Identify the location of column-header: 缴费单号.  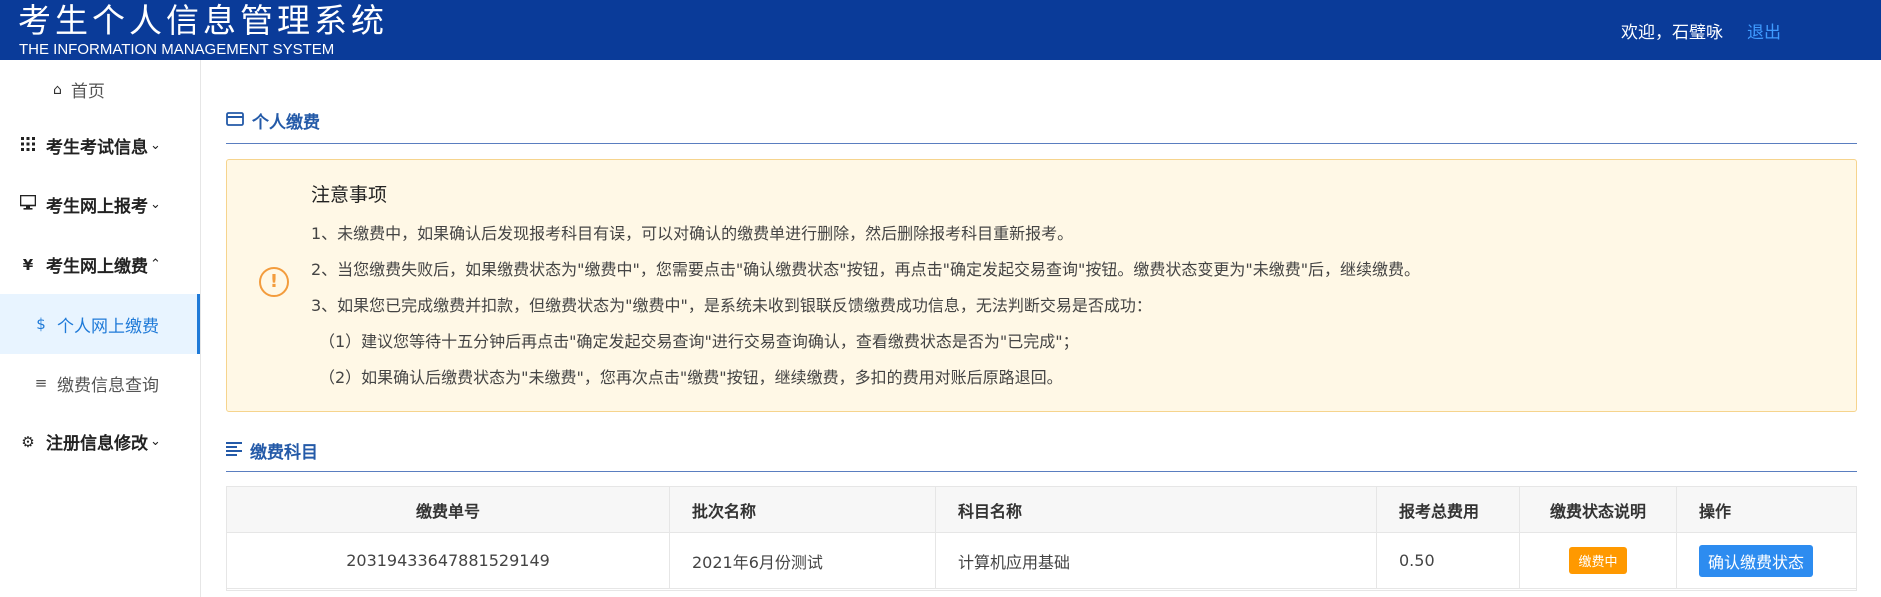
(448, 509).